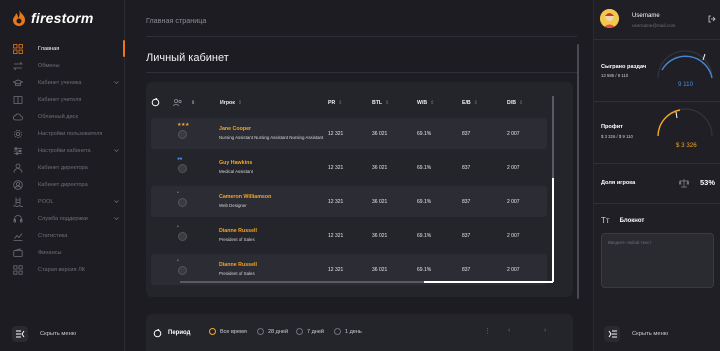 This screenshot has width=720, height=351. I want to click on period-option: Все время, so click(228, 331).